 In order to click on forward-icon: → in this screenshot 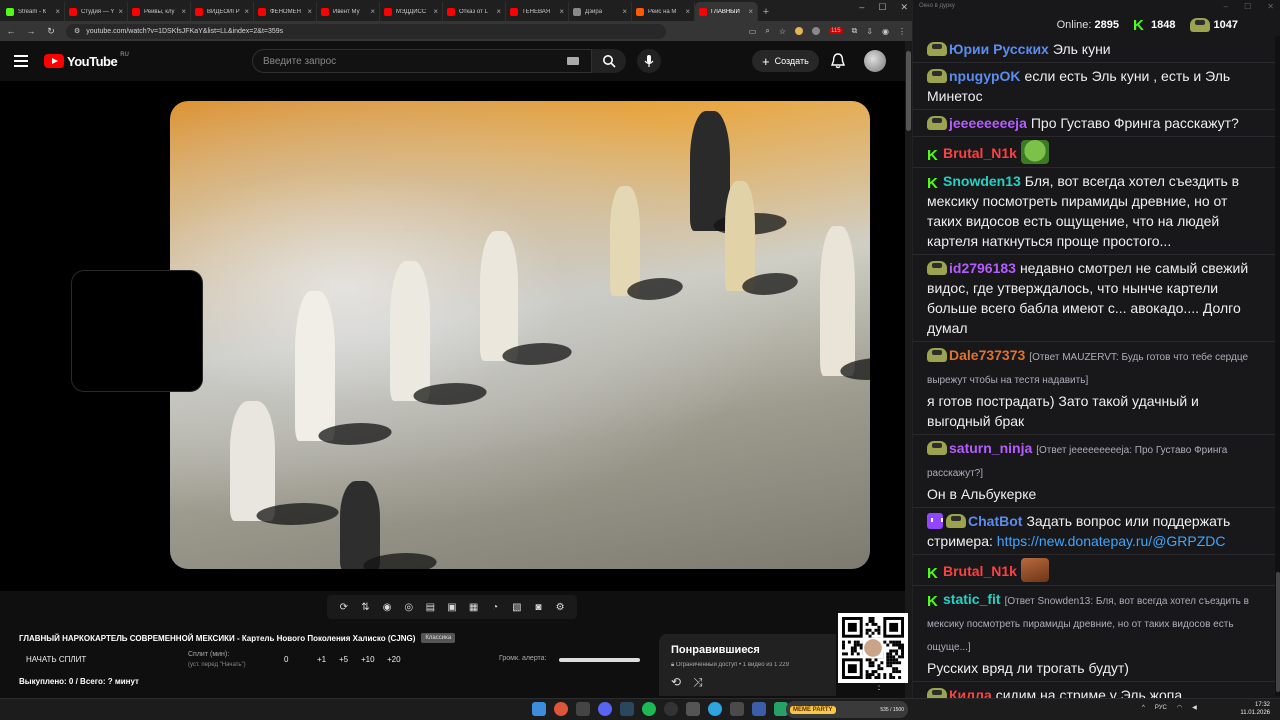, I will do `click(31, 31)`.